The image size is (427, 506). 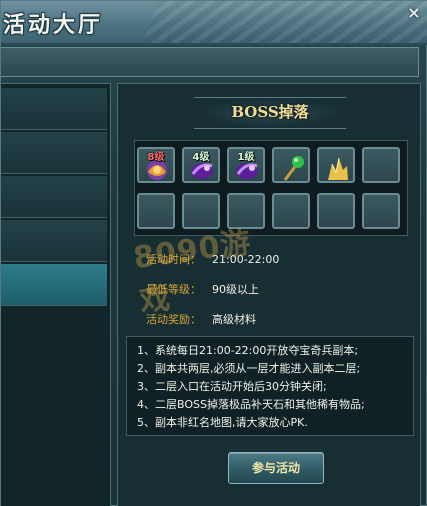 I want to click on drop-slot: 4级, so click(x=201, y=165).